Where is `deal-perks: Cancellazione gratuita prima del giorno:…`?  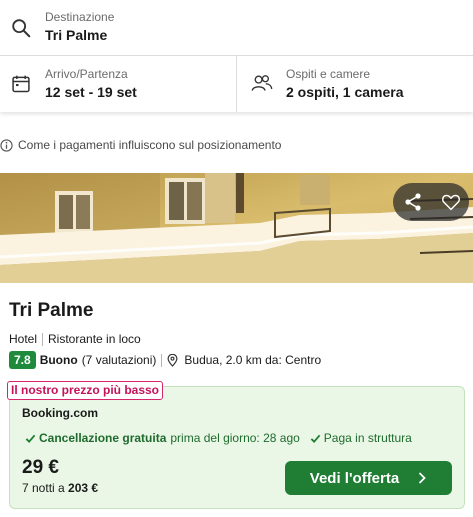
deal-perks: Cancellazione gratuita prima del giorno:… is located at coordinates (218, 438).